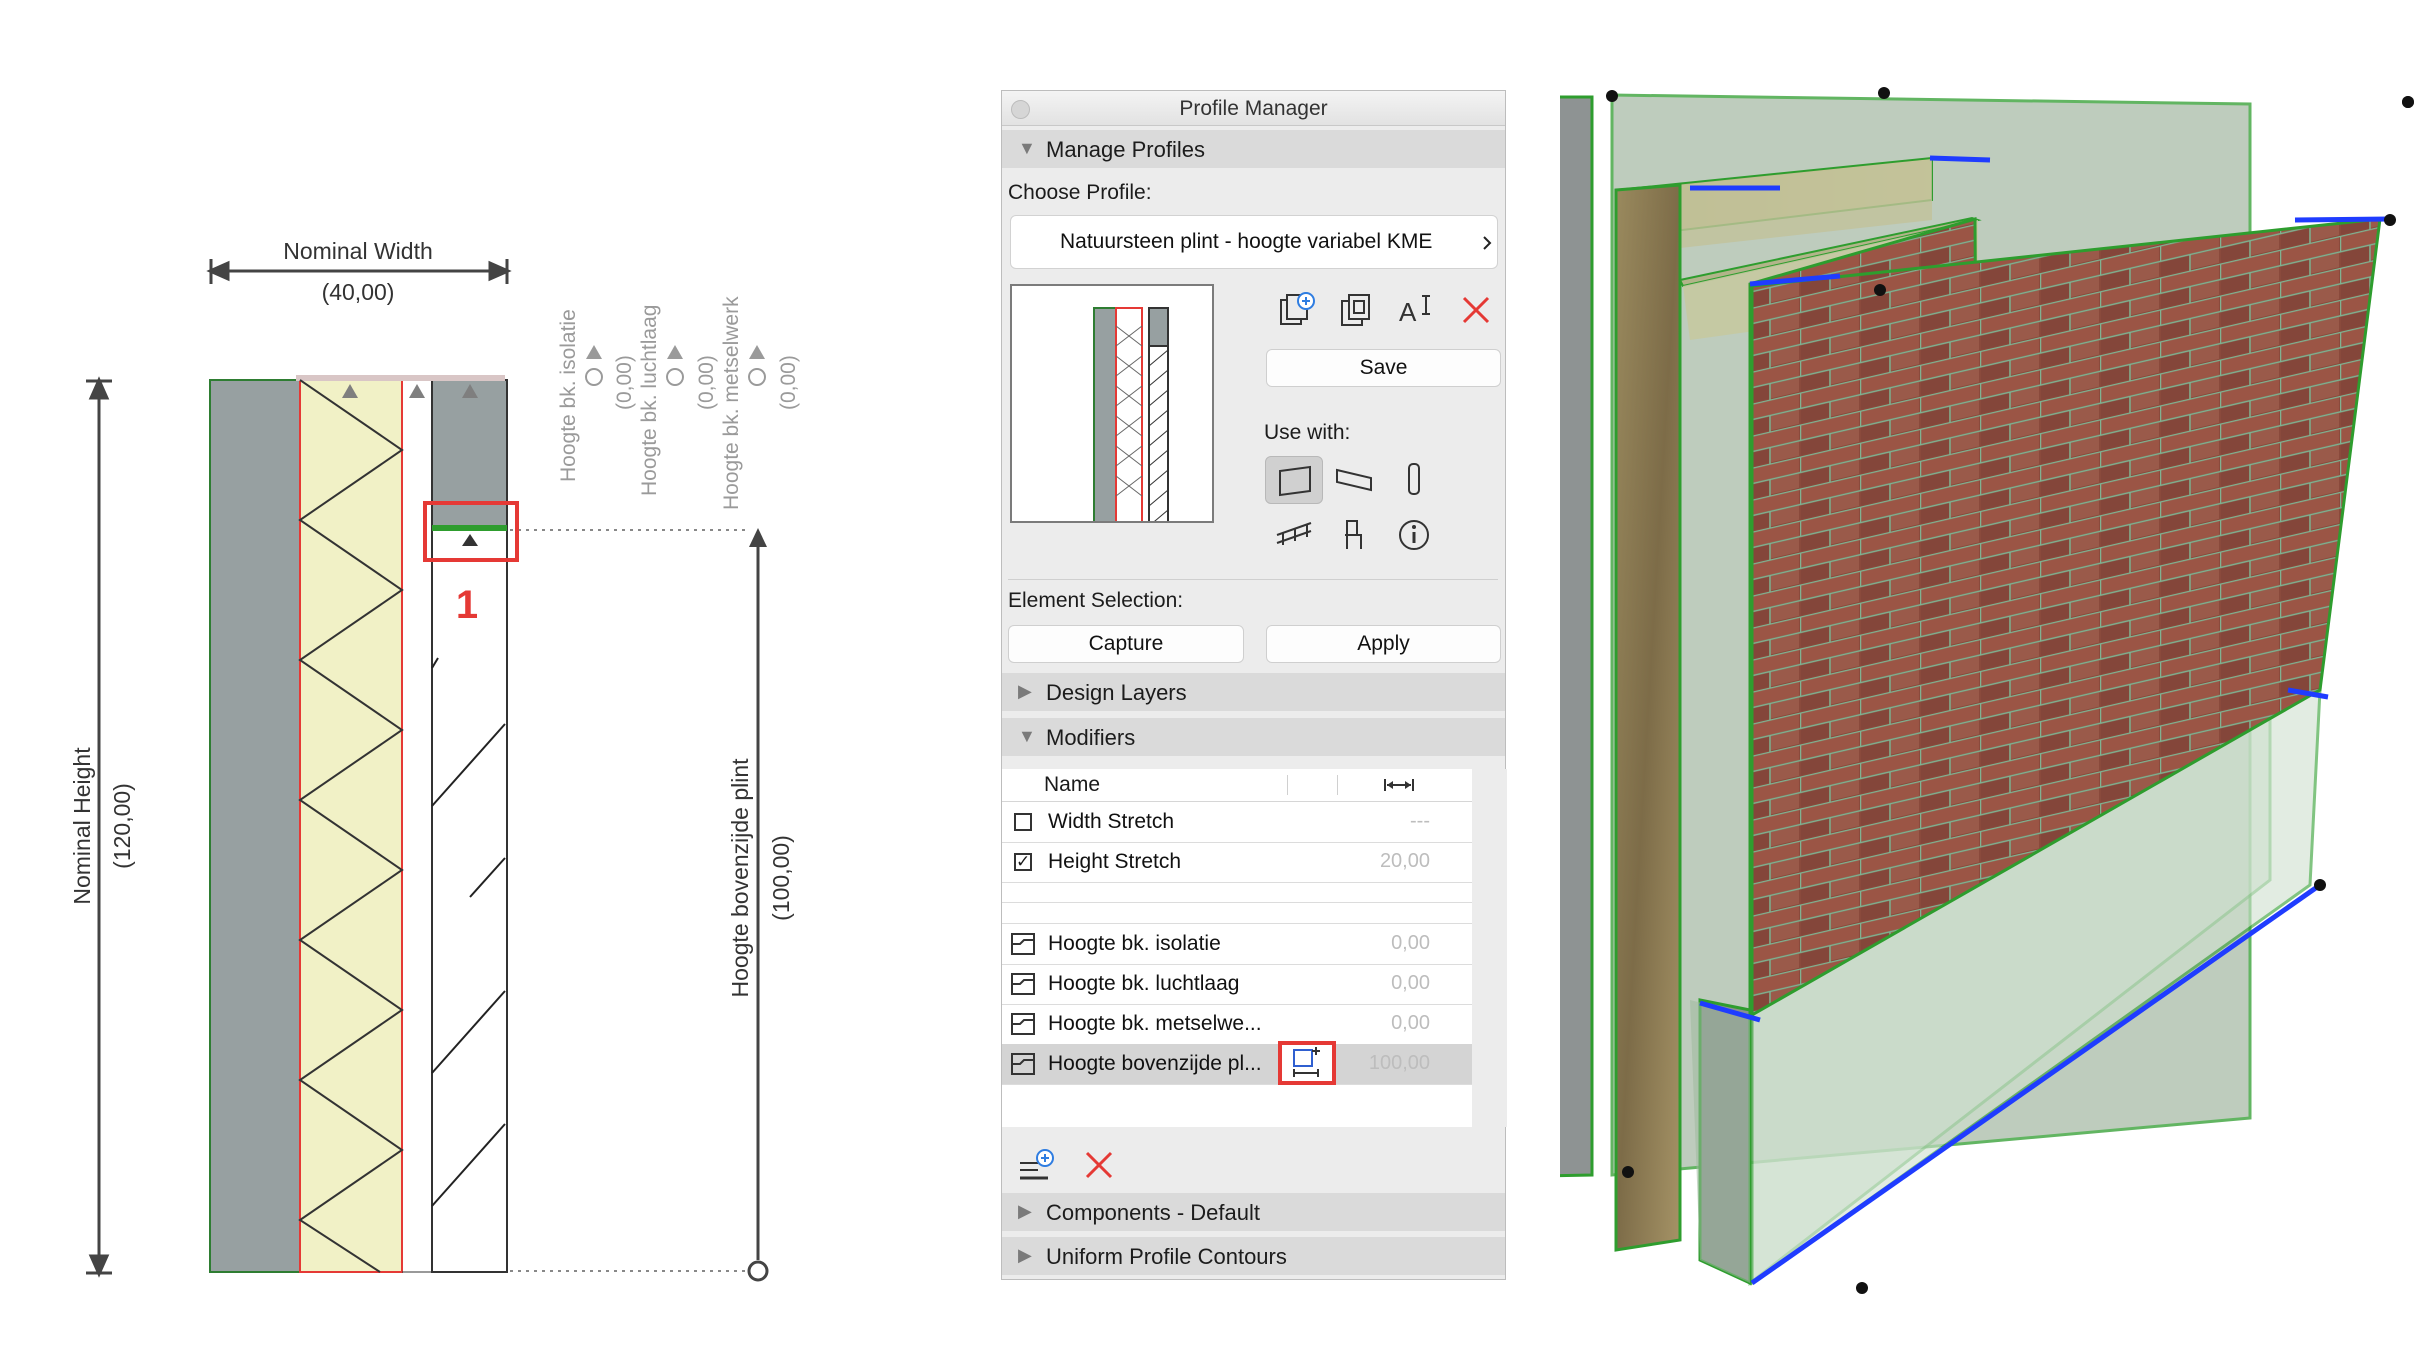  I want to click on delete-modifier-icon, so click(1099, 1165).